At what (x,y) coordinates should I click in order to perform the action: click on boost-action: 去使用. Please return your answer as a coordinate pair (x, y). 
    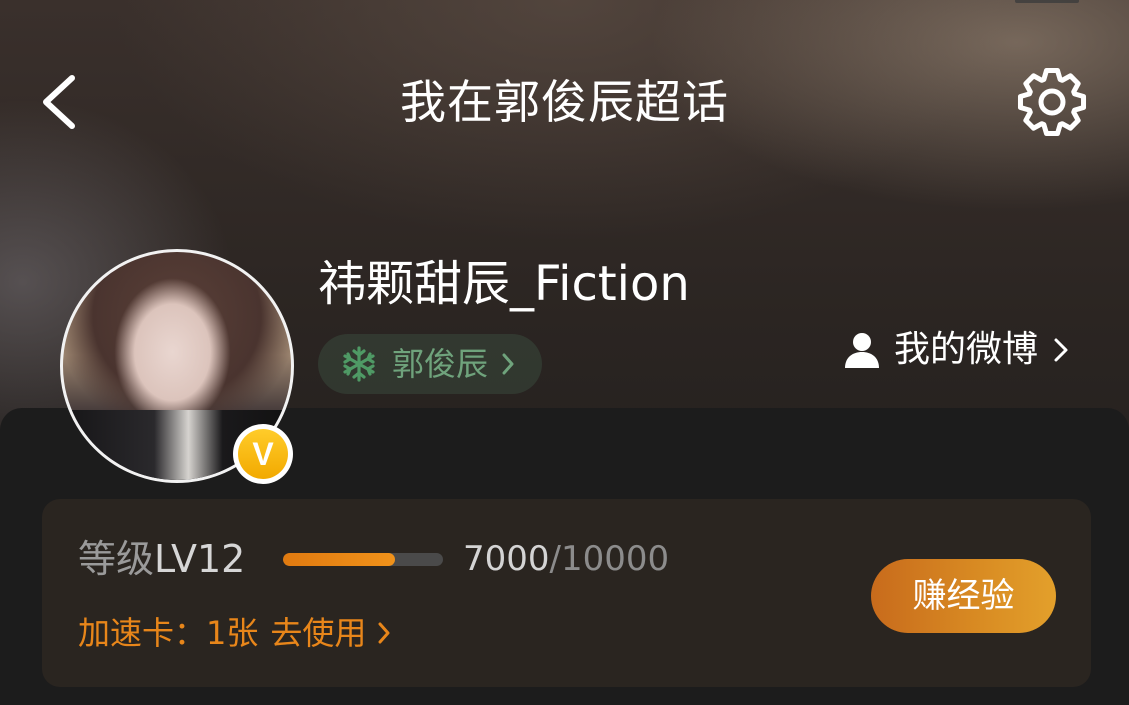
    Looking at the image, I should click on (318, 633).